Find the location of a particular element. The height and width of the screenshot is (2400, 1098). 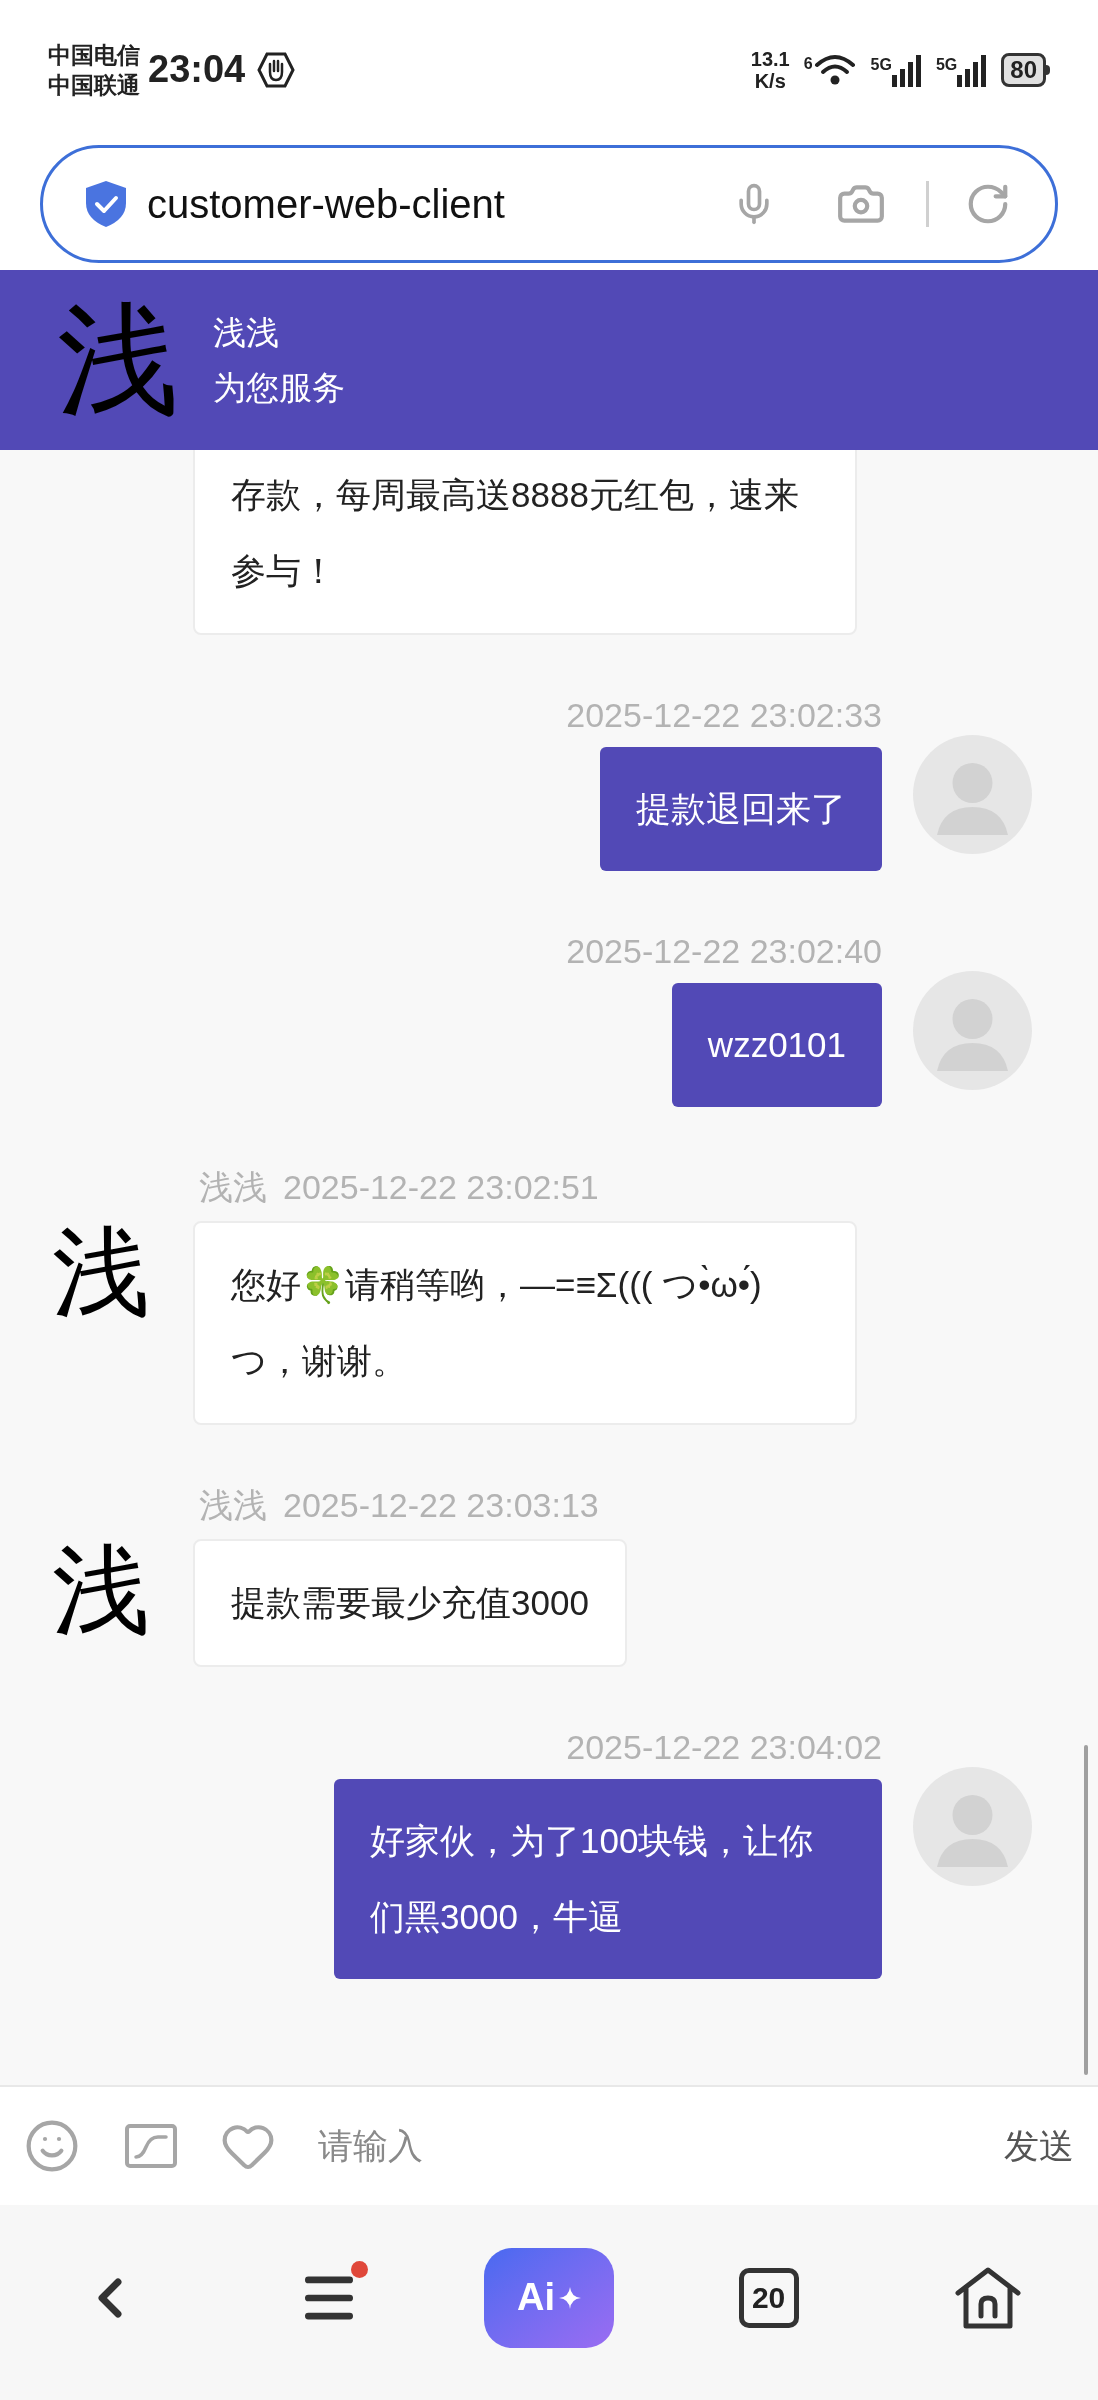

home-icon is located at coordinates (988, 2297).